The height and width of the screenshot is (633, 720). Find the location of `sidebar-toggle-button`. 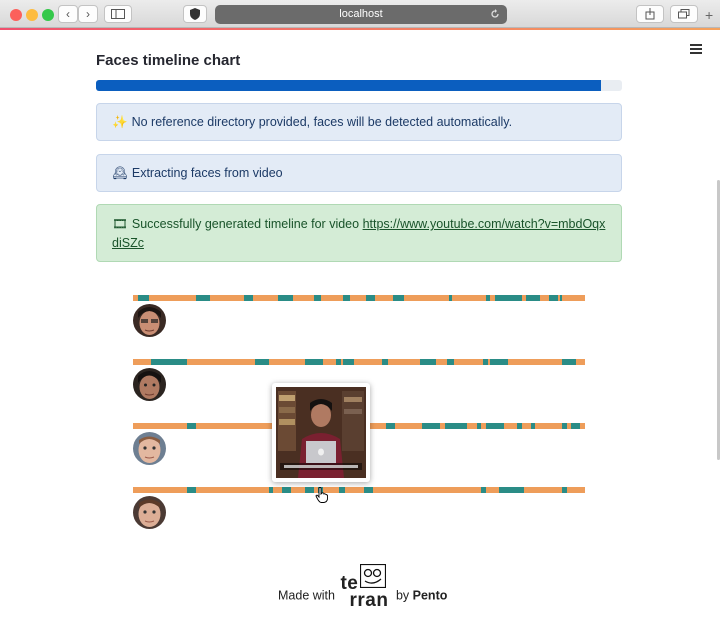

sidebar-toggle-button is located at coordinates (118, 14).